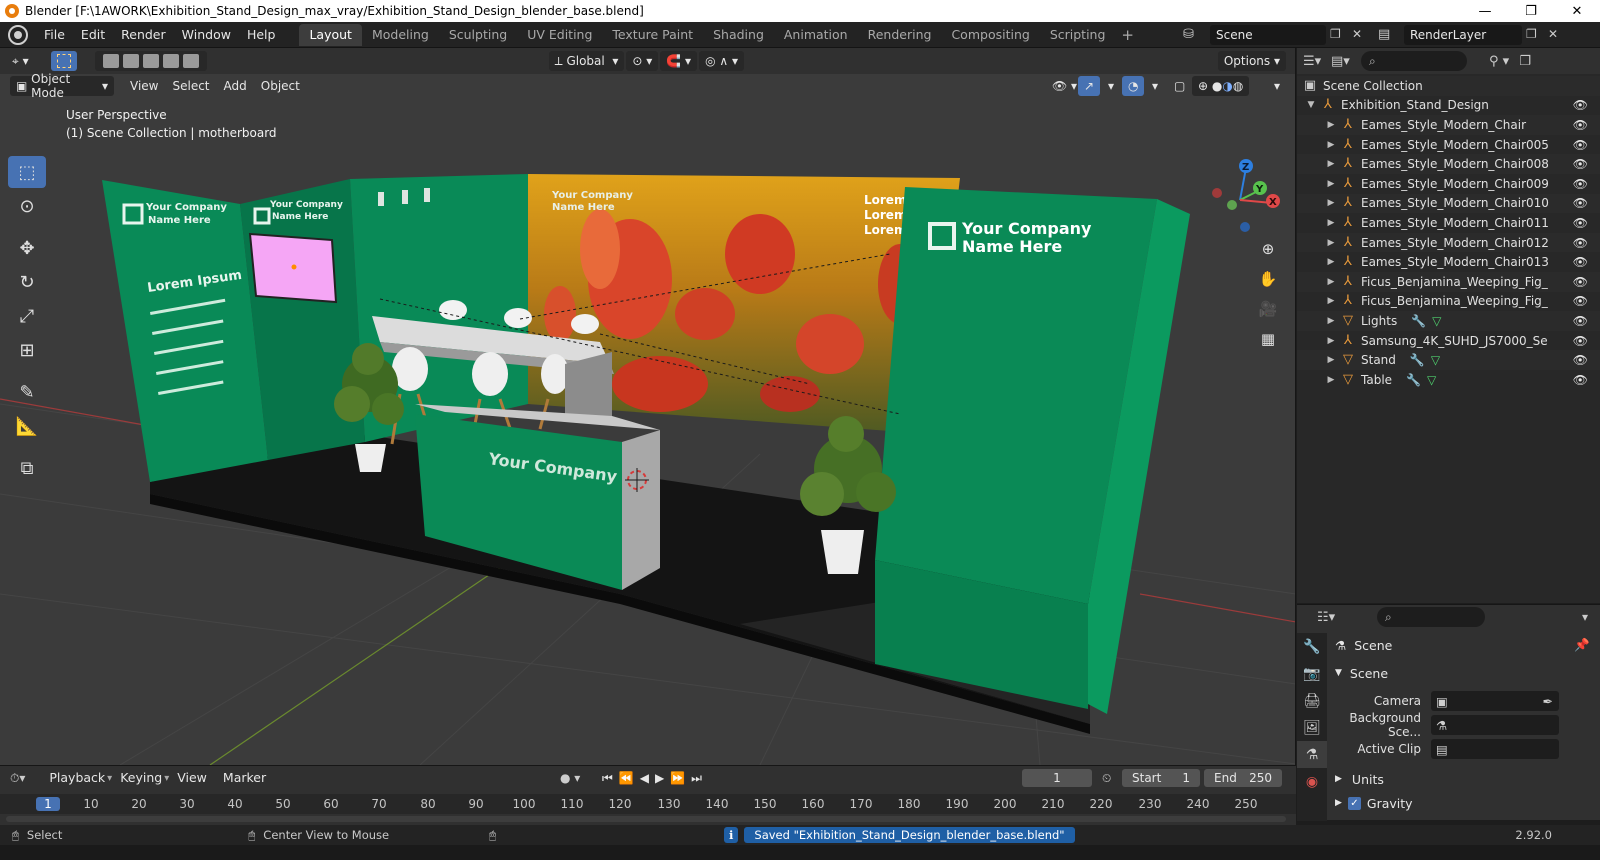 The width and height of the screenshot is (1600, 860). Describe the element at coordinates (1448, 341) in the screenshot. I see `outliner-item: ▶ ⅄ Samsung_4K_SUHD_JS7000_Se 👁` at that location.